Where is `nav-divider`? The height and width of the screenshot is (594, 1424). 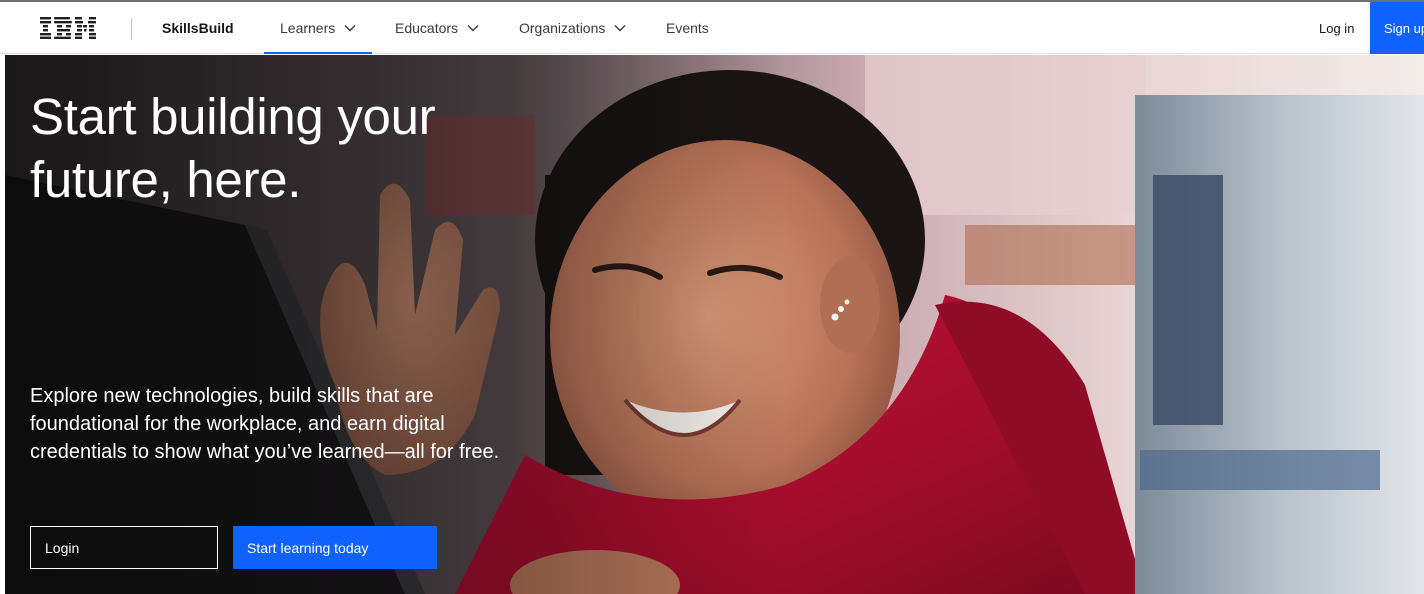 nav-divider is located at coordinates (131, 29).